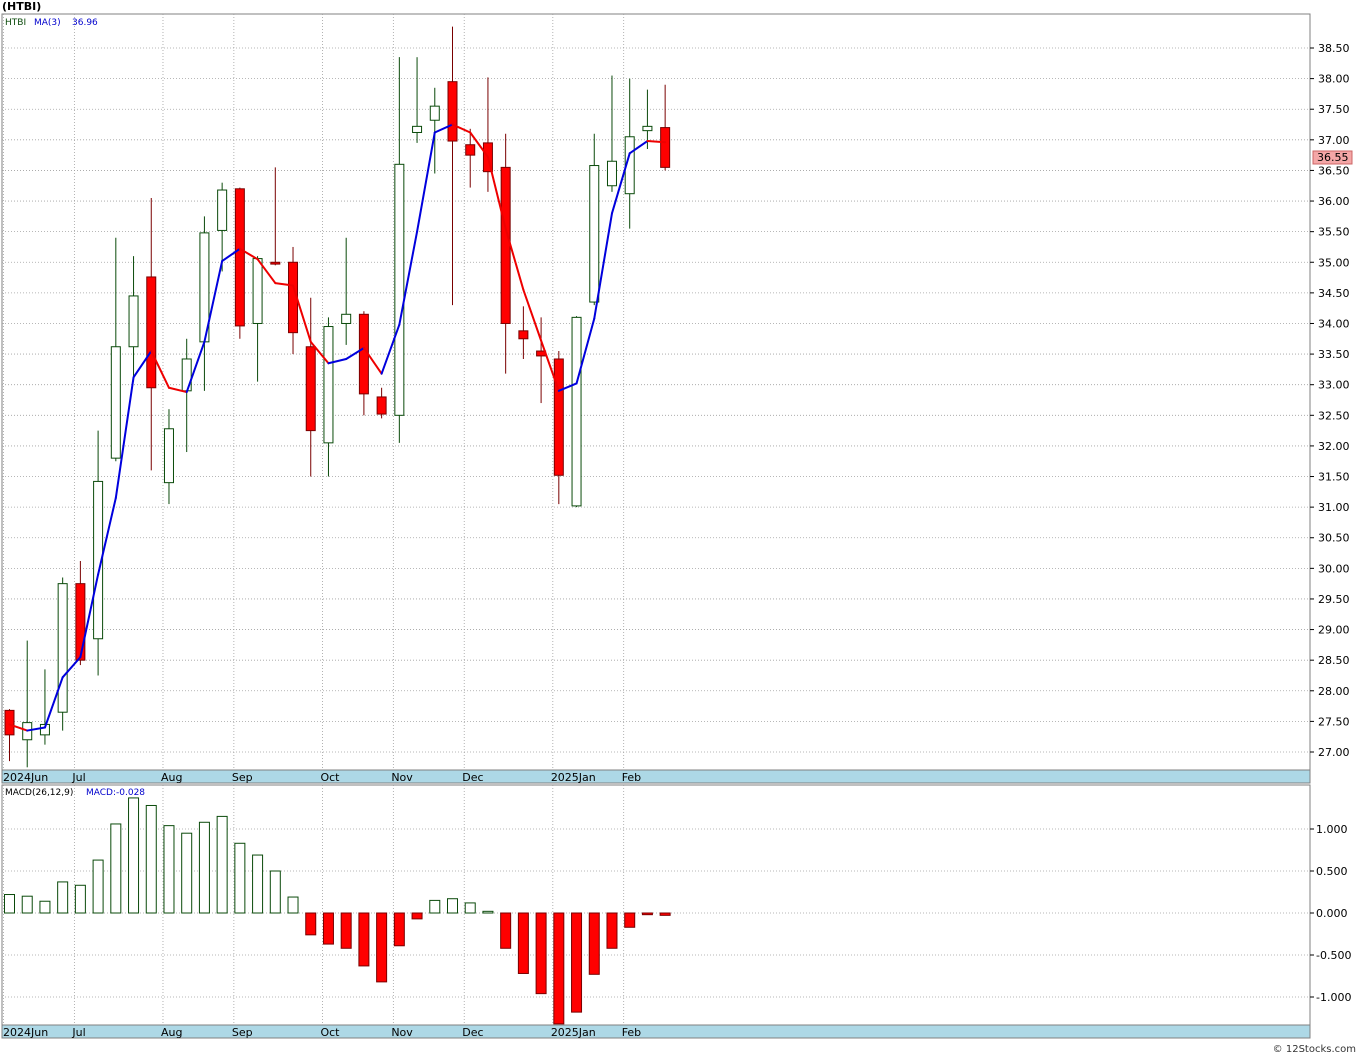 The height and width of the screenshot is (1056, 1360). What do you see at coordinates (330, 1032) in the screenshot?
I see `x-tick-label: Oct` at bounding box center [330, 1032].